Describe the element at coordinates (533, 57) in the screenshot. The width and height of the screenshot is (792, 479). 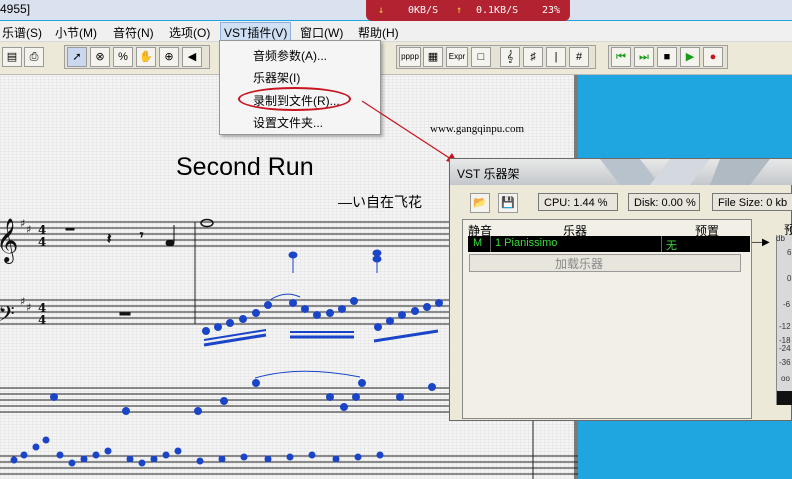
I see `key-signature-icon: ♯` at that location.